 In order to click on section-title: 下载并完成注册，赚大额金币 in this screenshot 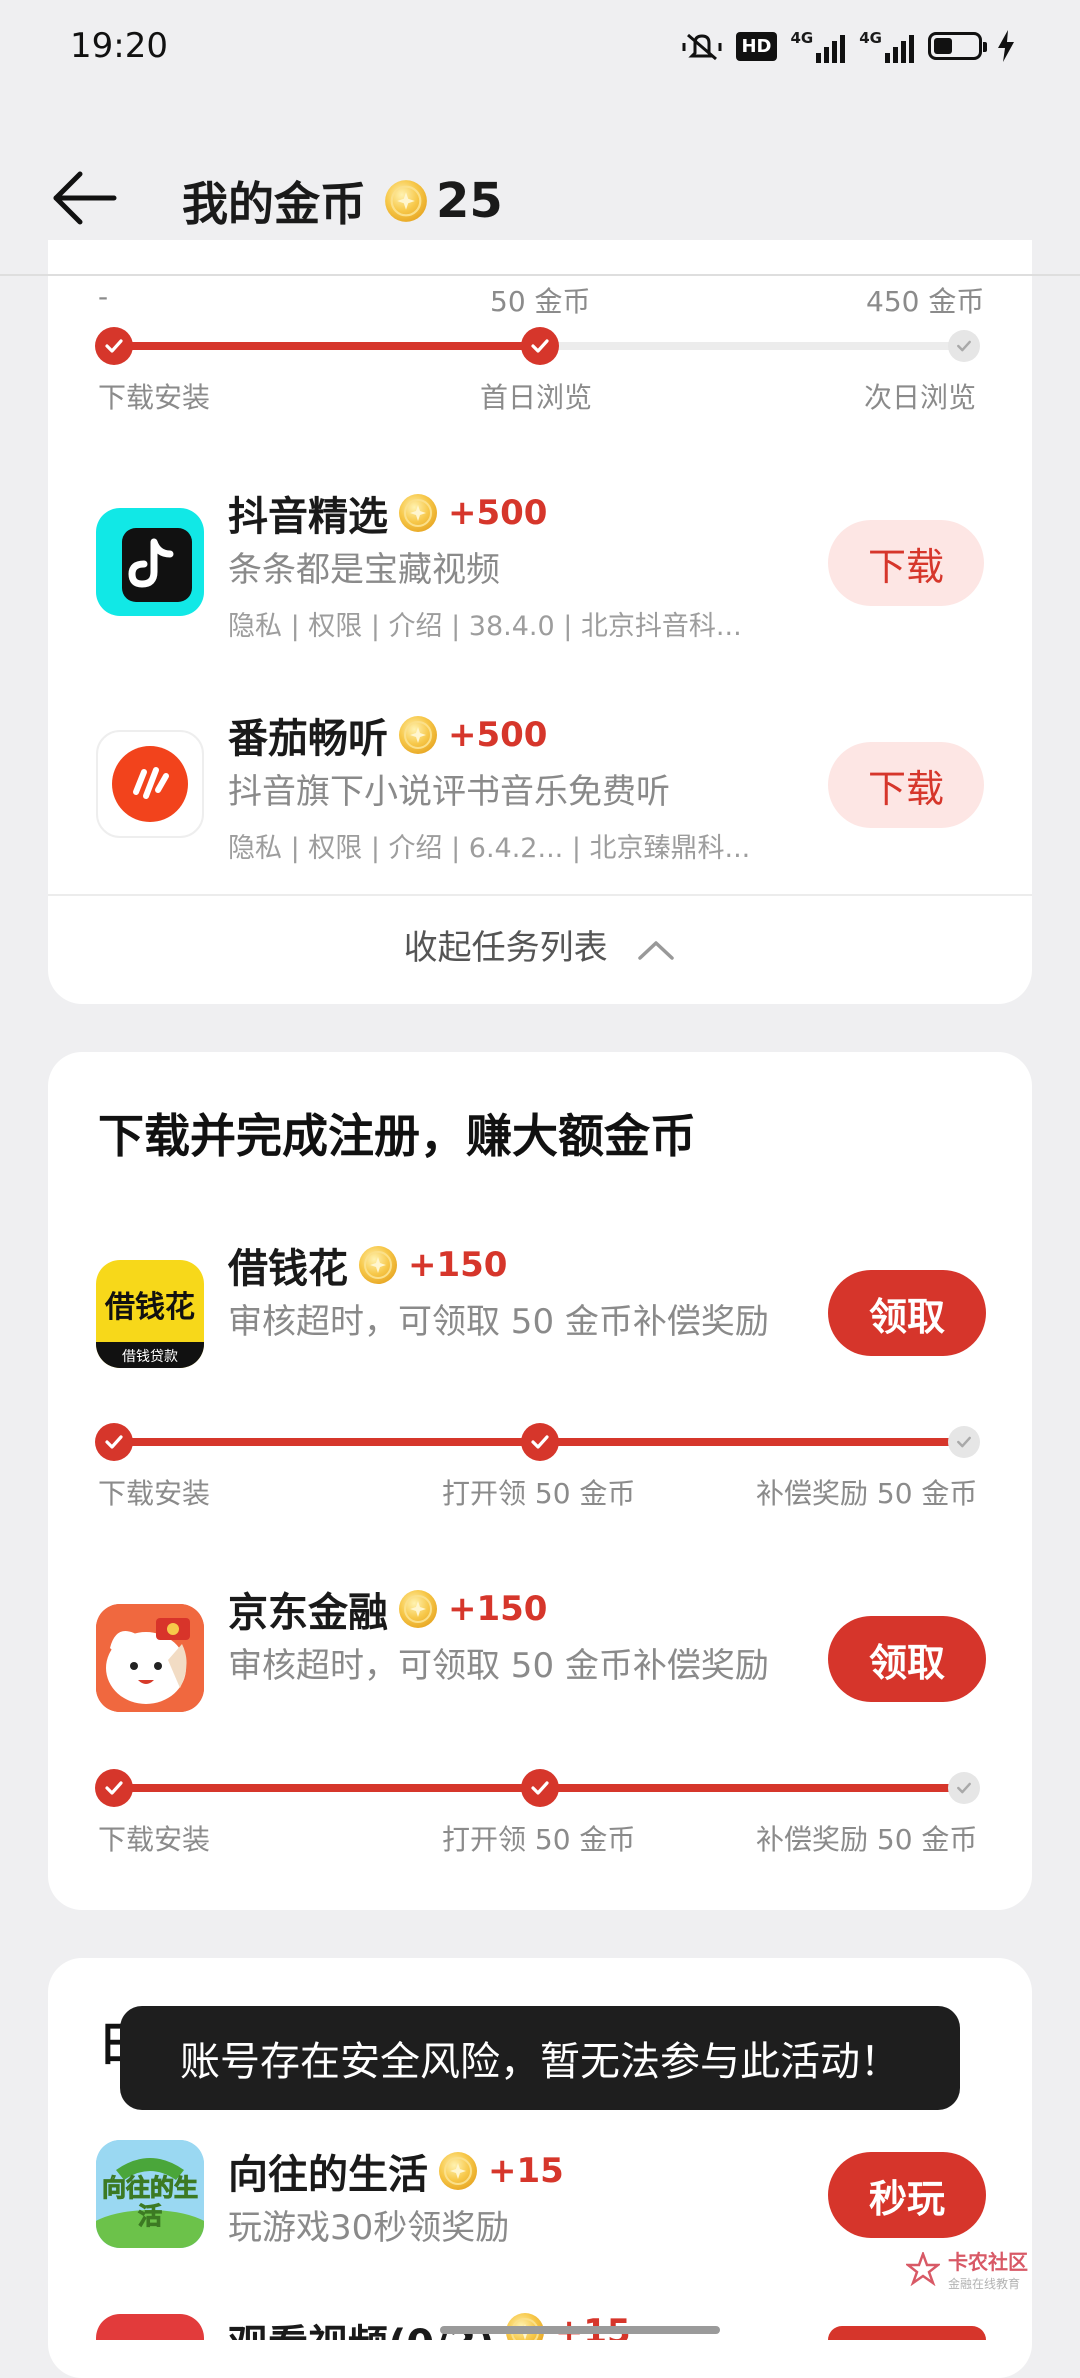, I will do `click(397, 1136)`.